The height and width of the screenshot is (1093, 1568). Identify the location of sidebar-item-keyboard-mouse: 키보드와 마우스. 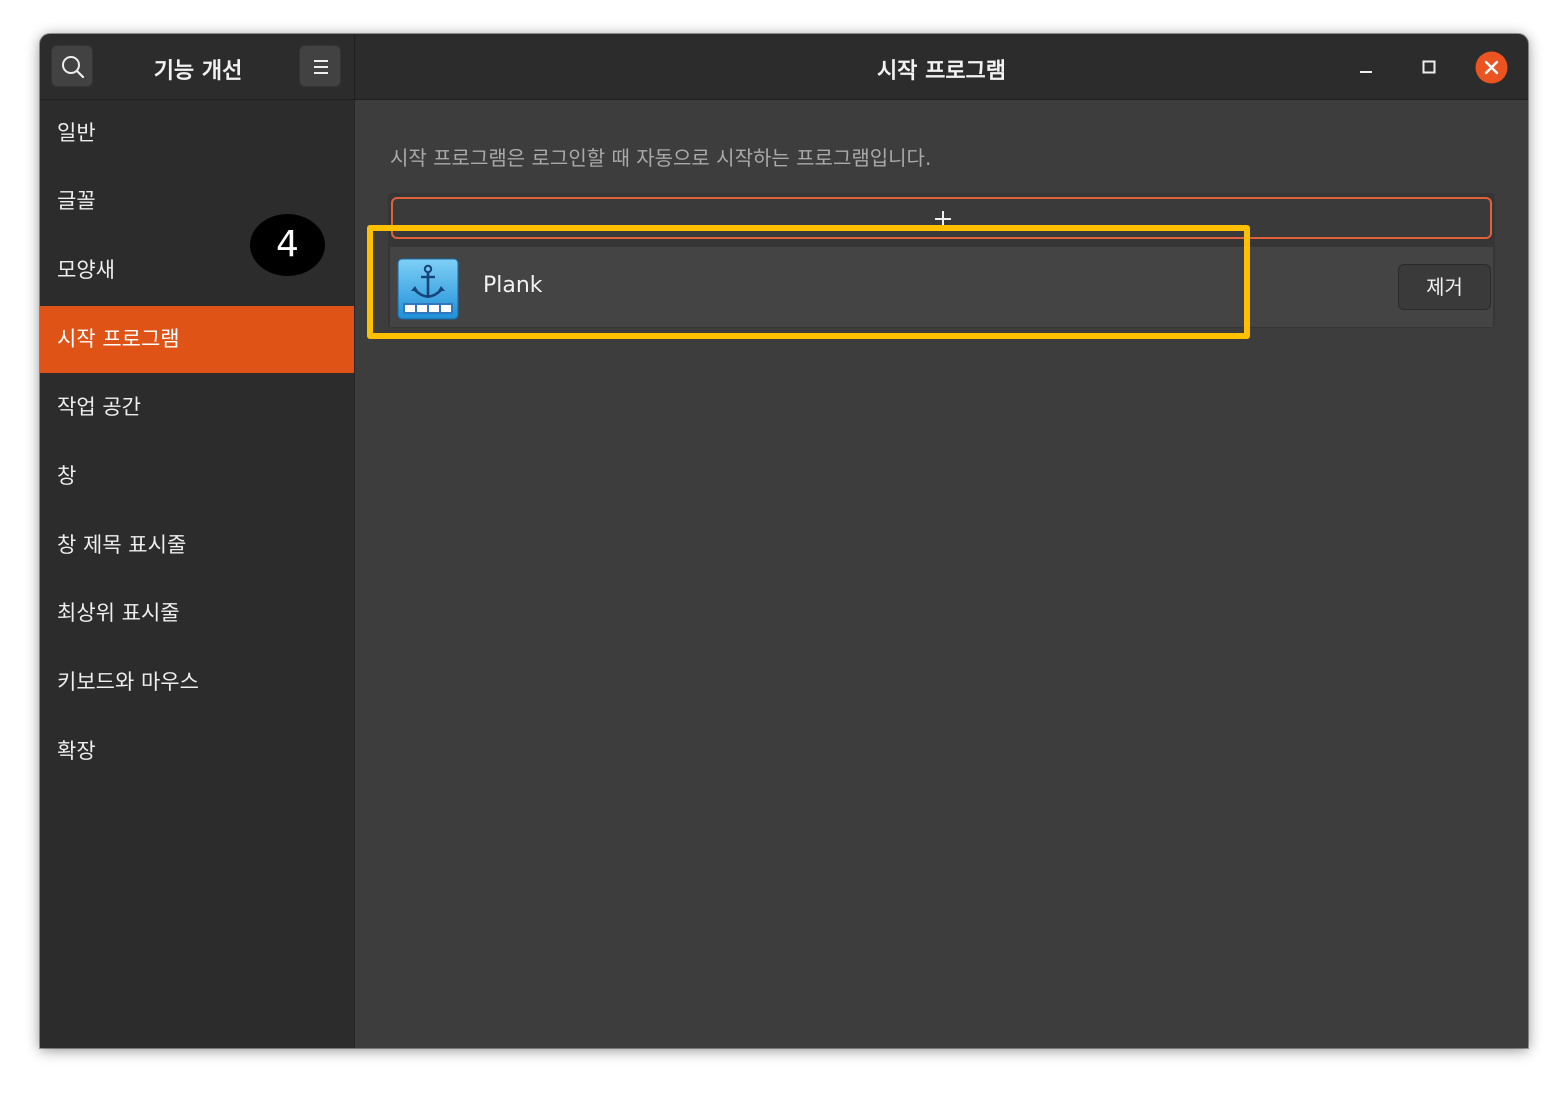
(197, 682).